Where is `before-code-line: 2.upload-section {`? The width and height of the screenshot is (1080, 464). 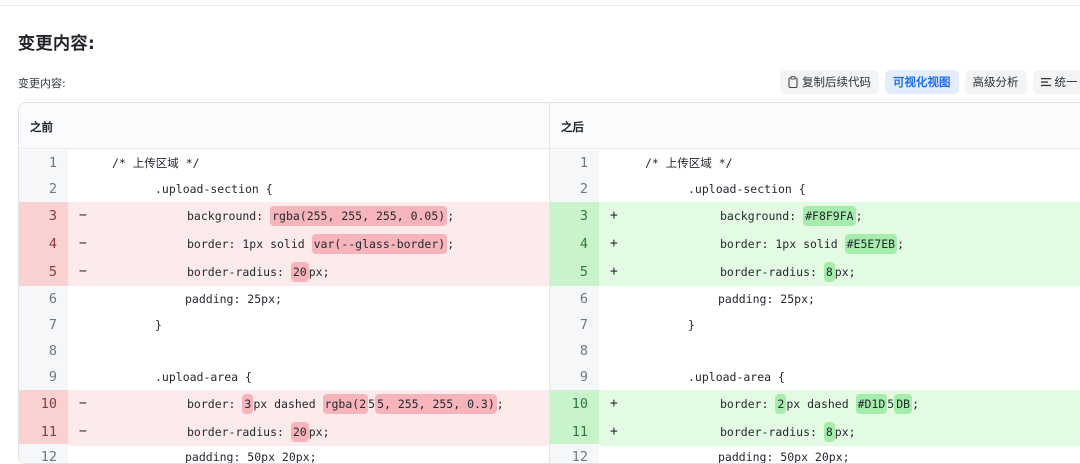
before-code-line: 2.upload-section { is located at coordinates (284, 189).